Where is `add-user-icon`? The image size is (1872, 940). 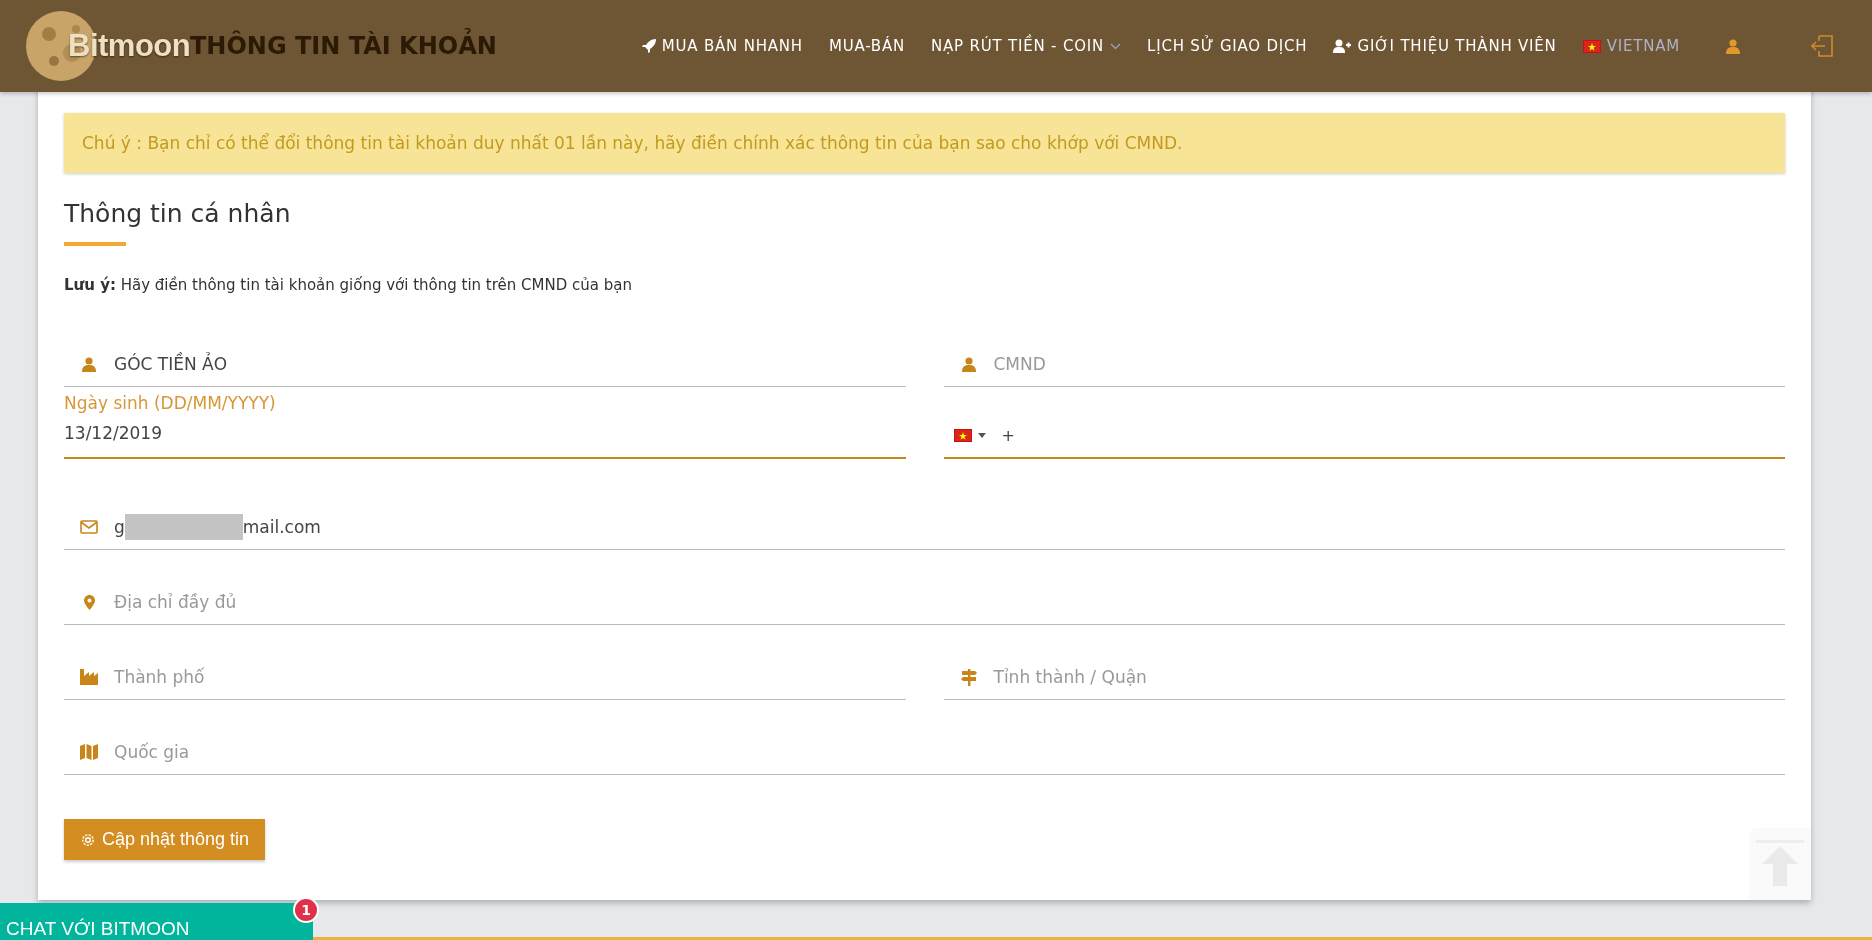 add-user-icon is located at coordinates (1342, 46).